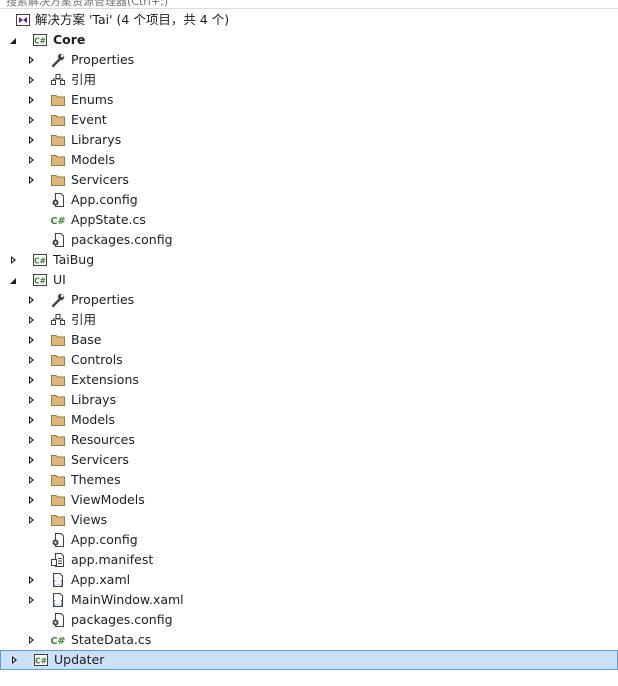 The width and height of the screenshot is (618, 686). What do you see at coordinates (84, 319) in the screenshot?
I see `tree-item-label: 引用` at bounding box center [84, 319].